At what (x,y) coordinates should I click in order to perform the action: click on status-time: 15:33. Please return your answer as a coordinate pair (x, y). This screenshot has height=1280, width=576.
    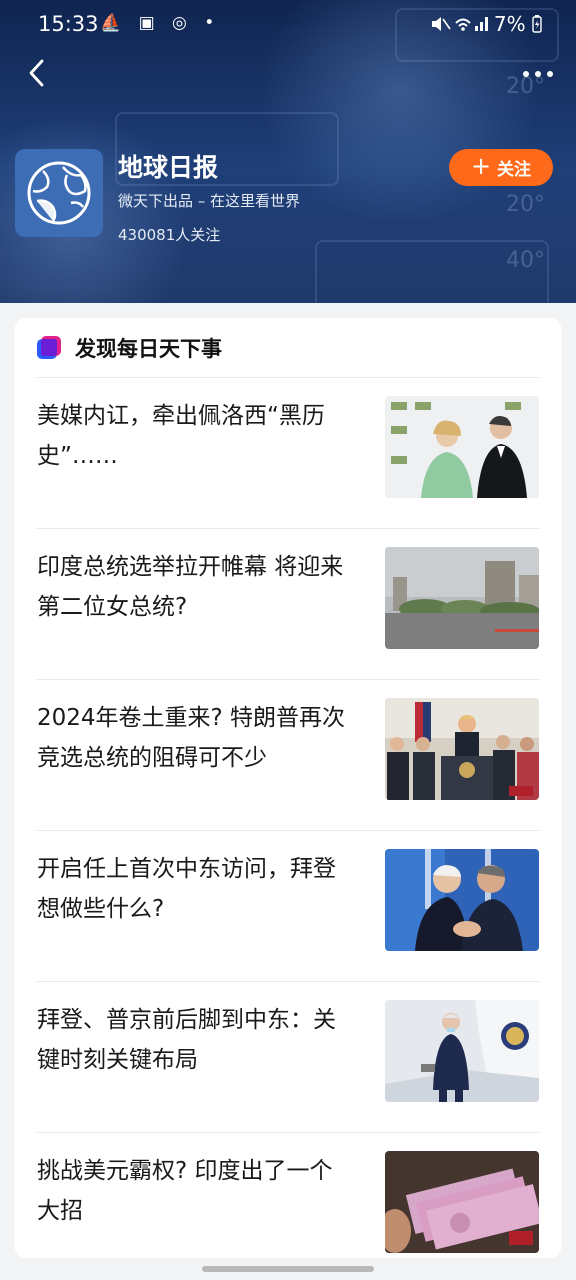
    Looking at the image, I should click on (68, 24).